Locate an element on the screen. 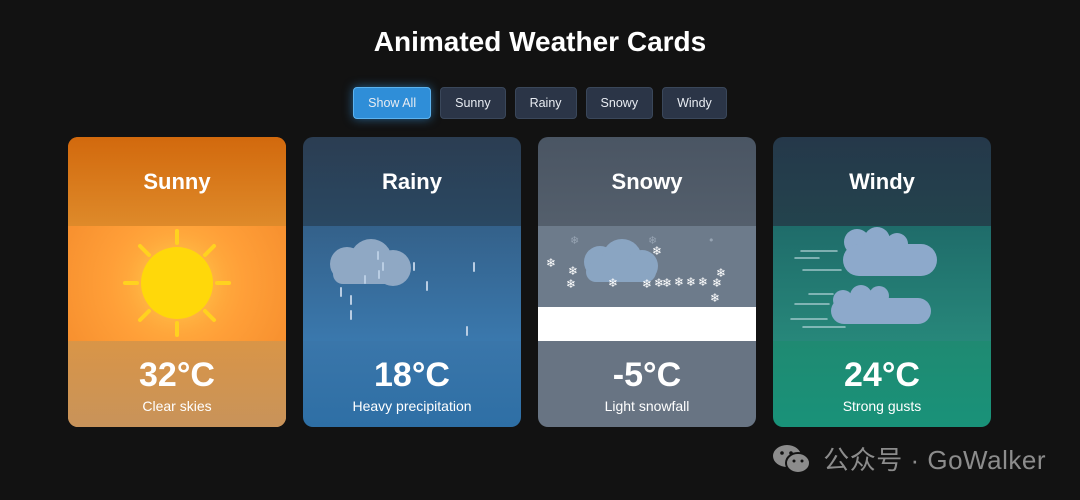  rain-cloud-icon is located at coordinates (402, 287).